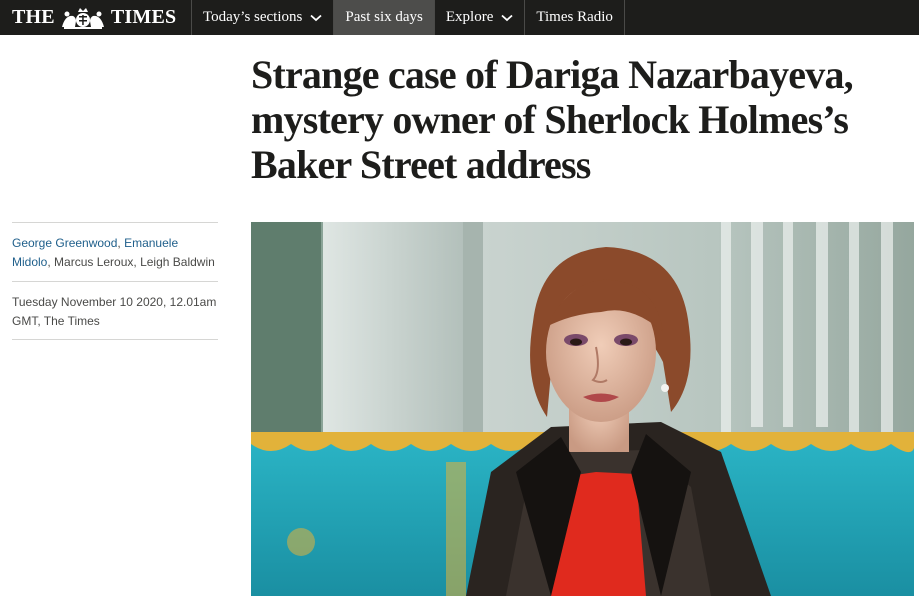 This screenshot has width=919, height=596. I want to click on nav-divider, so click(624, 17).